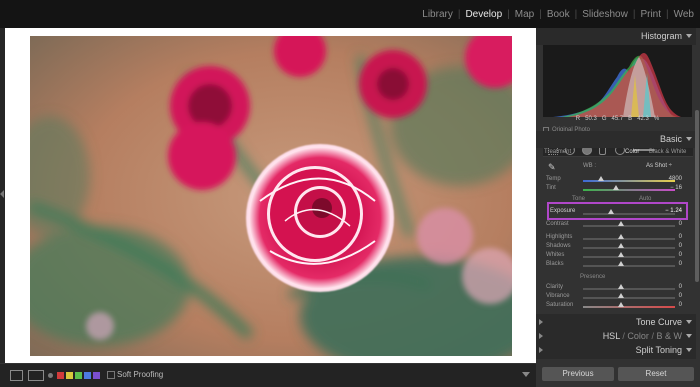 The width and height of the screenshot is (700, 387). I want to click on previous-button: Previous, so click(578, 374).